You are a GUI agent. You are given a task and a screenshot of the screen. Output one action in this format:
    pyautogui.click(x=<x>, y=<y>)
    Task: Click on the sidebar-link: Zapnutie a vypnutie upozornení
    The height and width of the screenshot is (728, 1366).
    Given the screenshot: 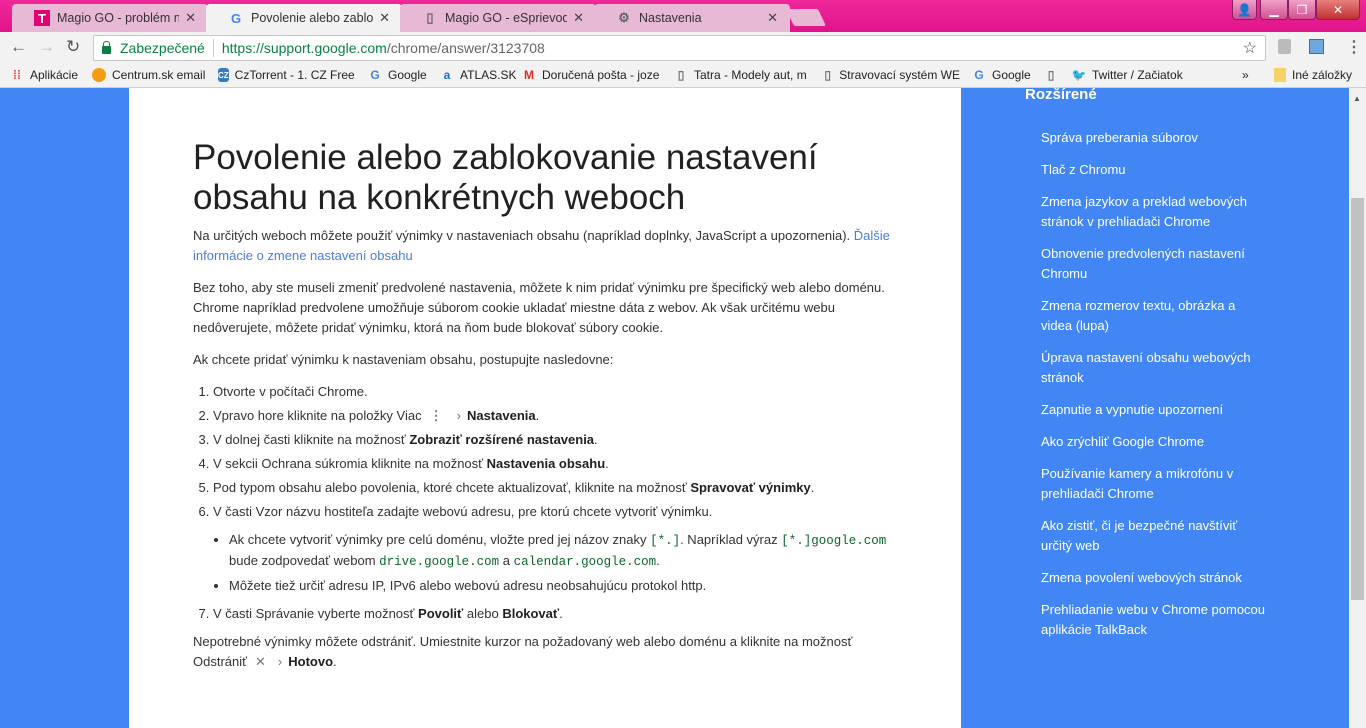 What is the action you would take?
    pyautogui.click(x=1153, y=410)
    